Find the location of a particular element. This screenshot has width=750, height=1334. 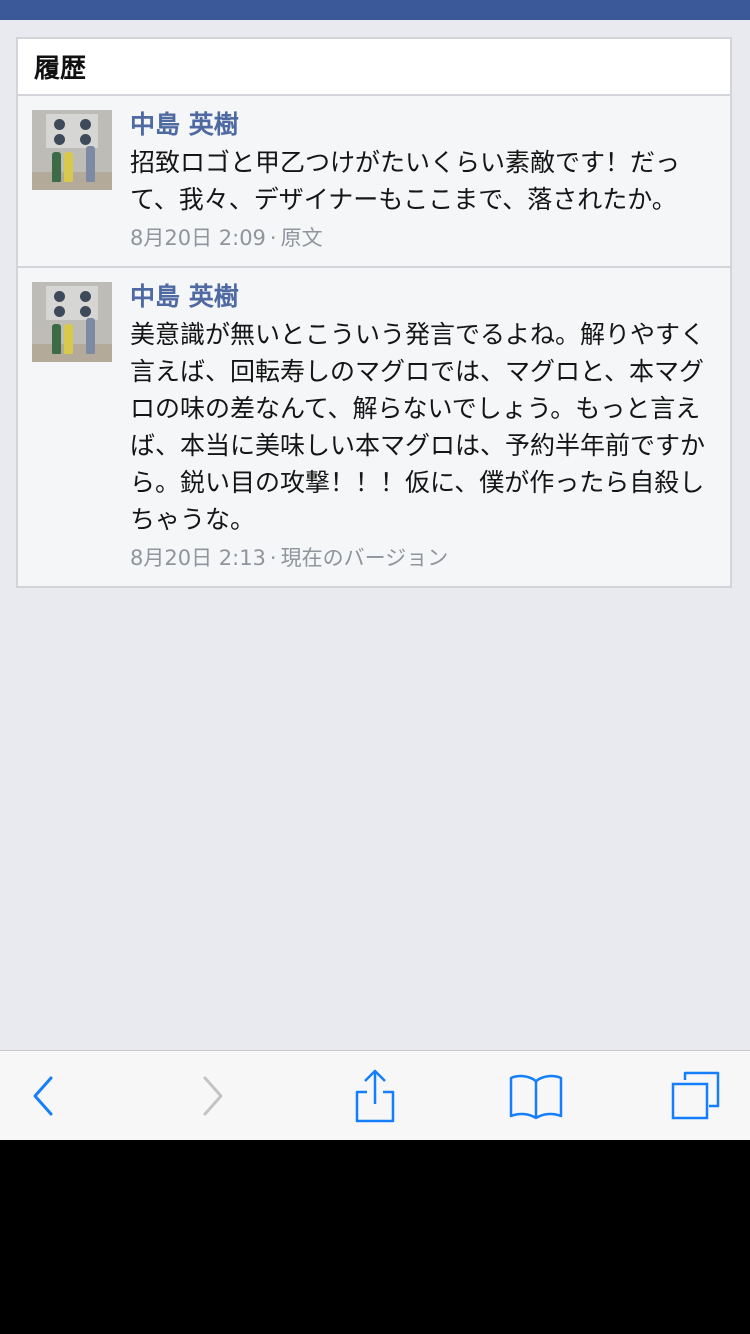

chevron-right-icon is located at coordinates (213, 1096).